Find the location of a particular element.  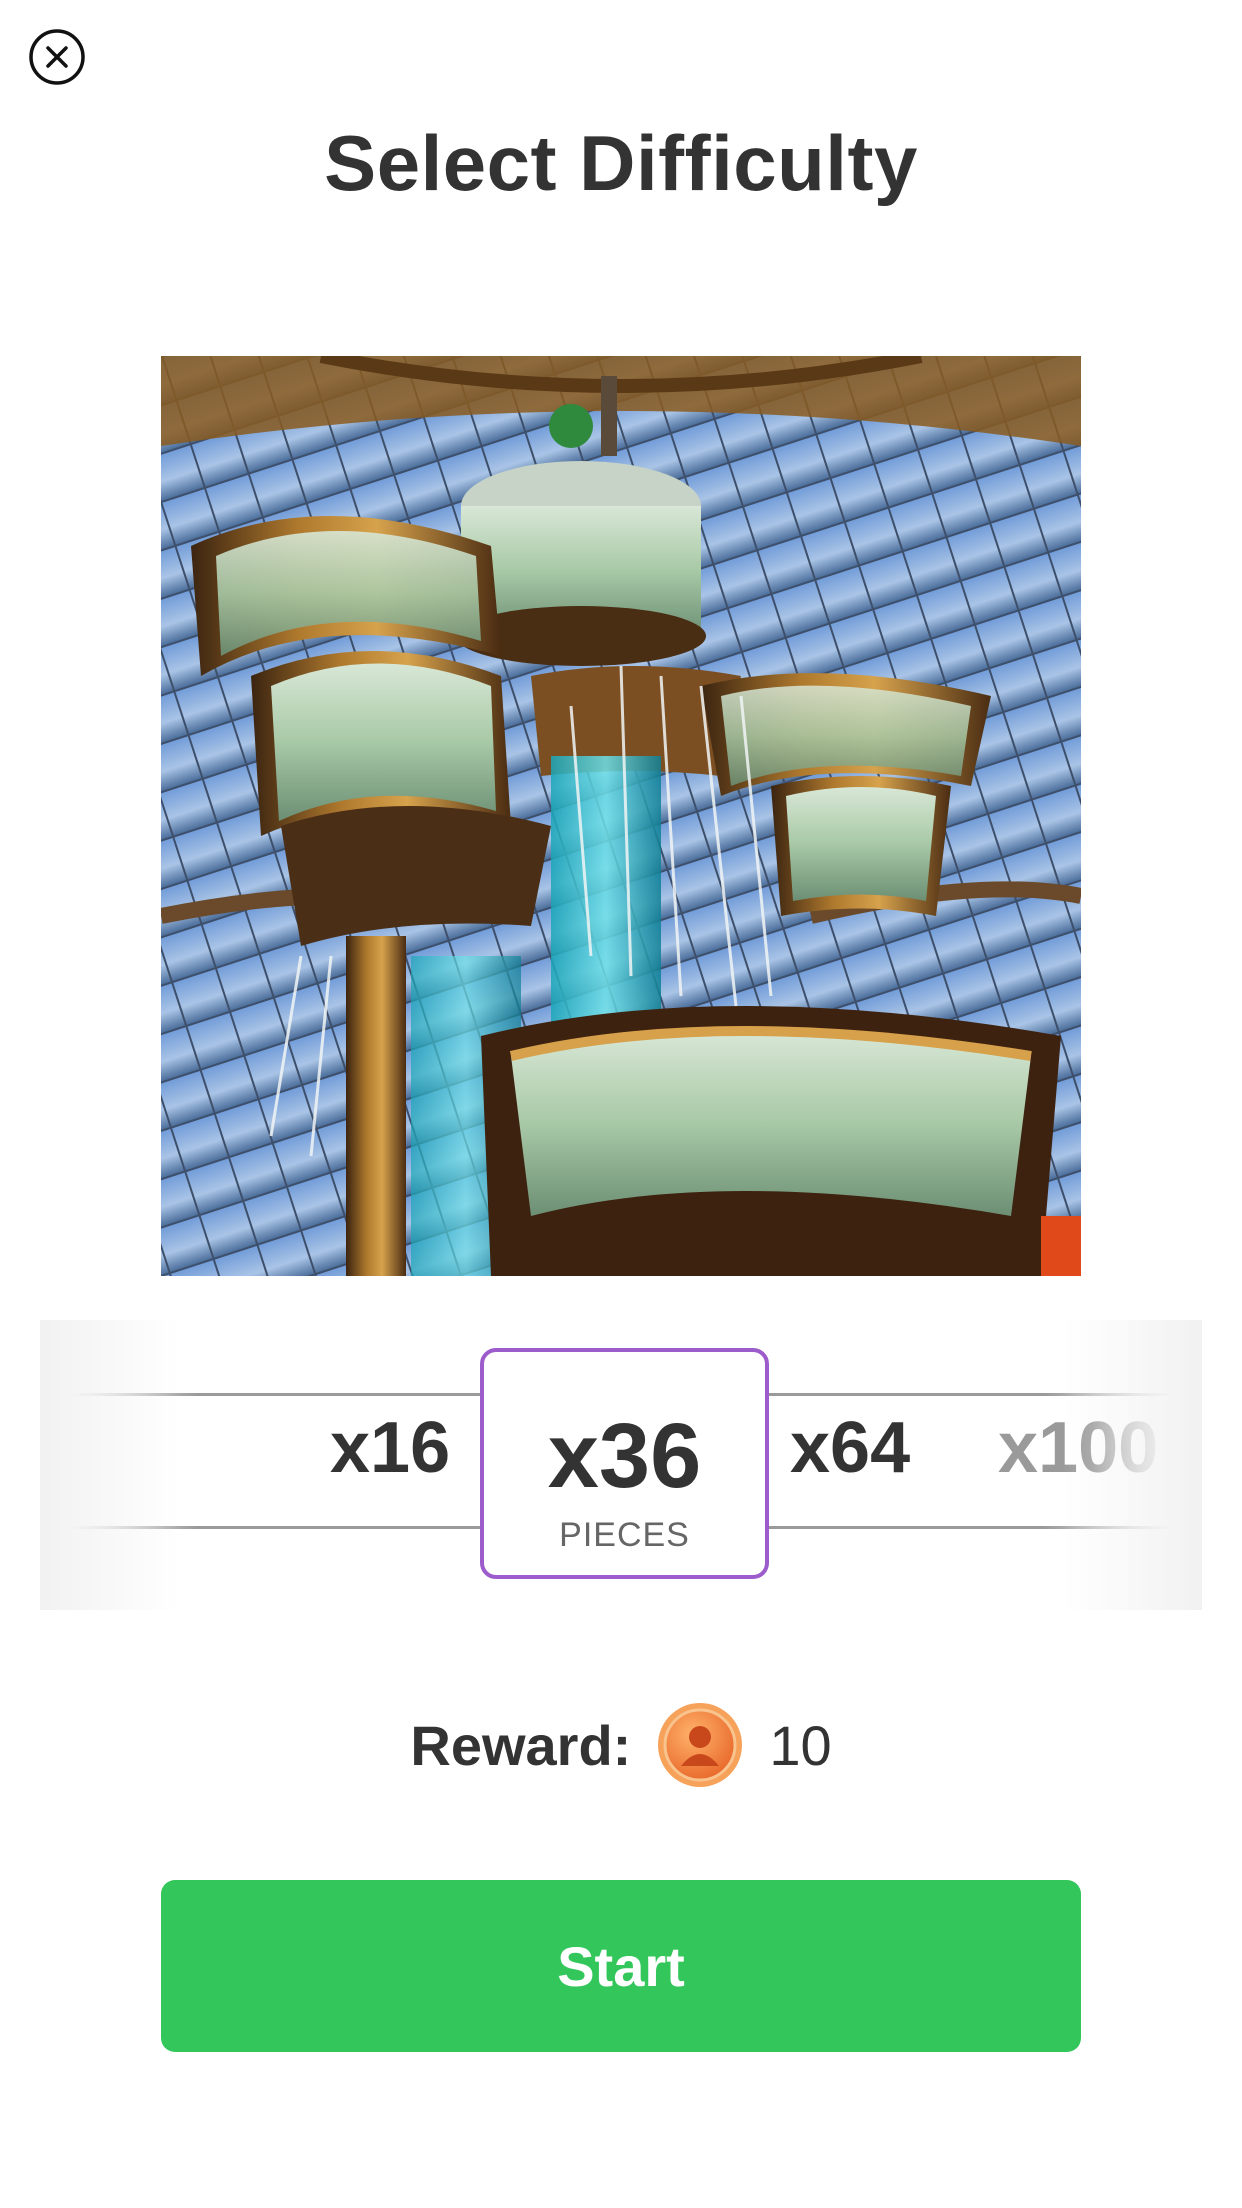

start-button: Start is located at coordinates (621, 1966).